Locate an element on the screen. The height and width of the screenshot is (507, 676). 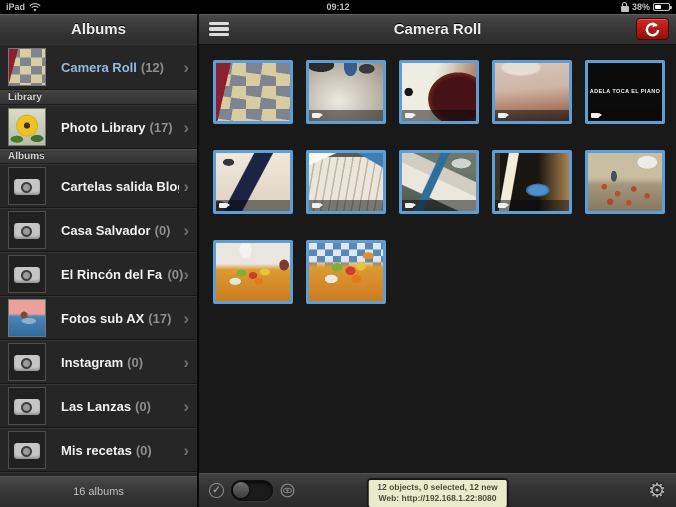
sidebar-item-mis-recetas: Mis recetas (0) › is located at coordinates (98, 450).